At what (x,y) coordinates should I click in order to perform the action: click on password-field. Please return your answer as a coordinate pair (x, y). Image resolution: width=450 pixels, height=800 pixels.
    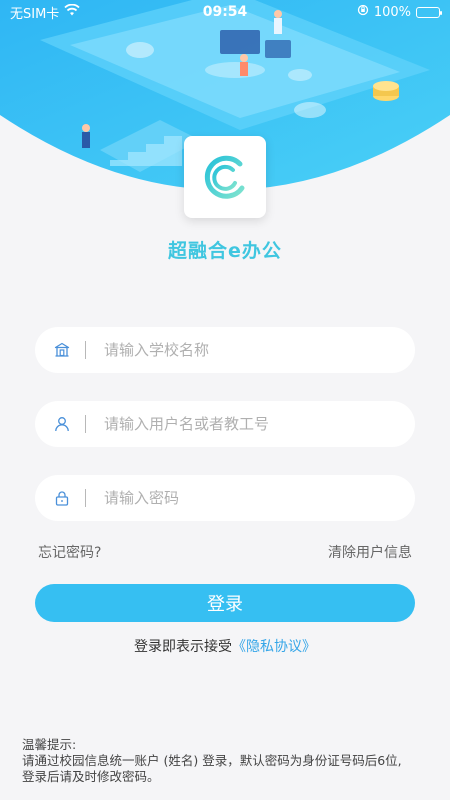
    Looking at the image, I should click on (225, 498).